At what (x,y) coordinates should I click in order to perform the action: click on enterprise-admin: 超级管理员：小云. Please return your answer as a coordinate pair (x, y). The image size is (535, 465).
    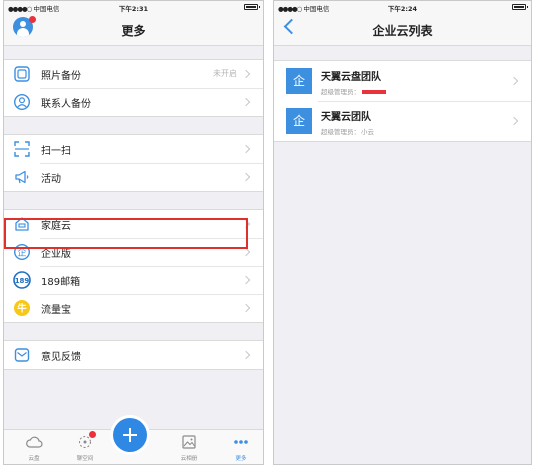
    Looking at the image, I should click on (347, 131).